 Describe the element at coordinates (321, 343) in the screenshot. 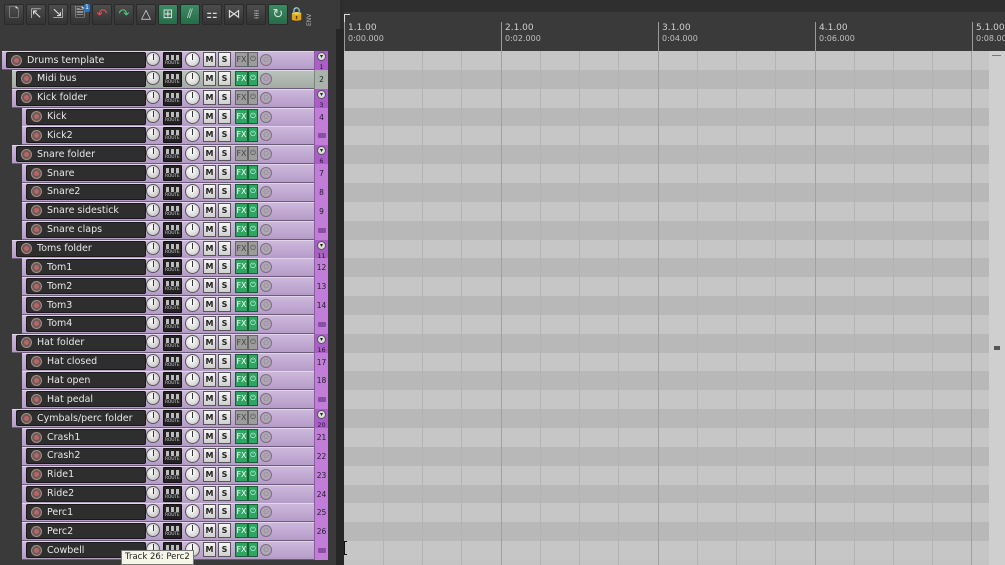

I see `track-number: ▾ 16` at that location.